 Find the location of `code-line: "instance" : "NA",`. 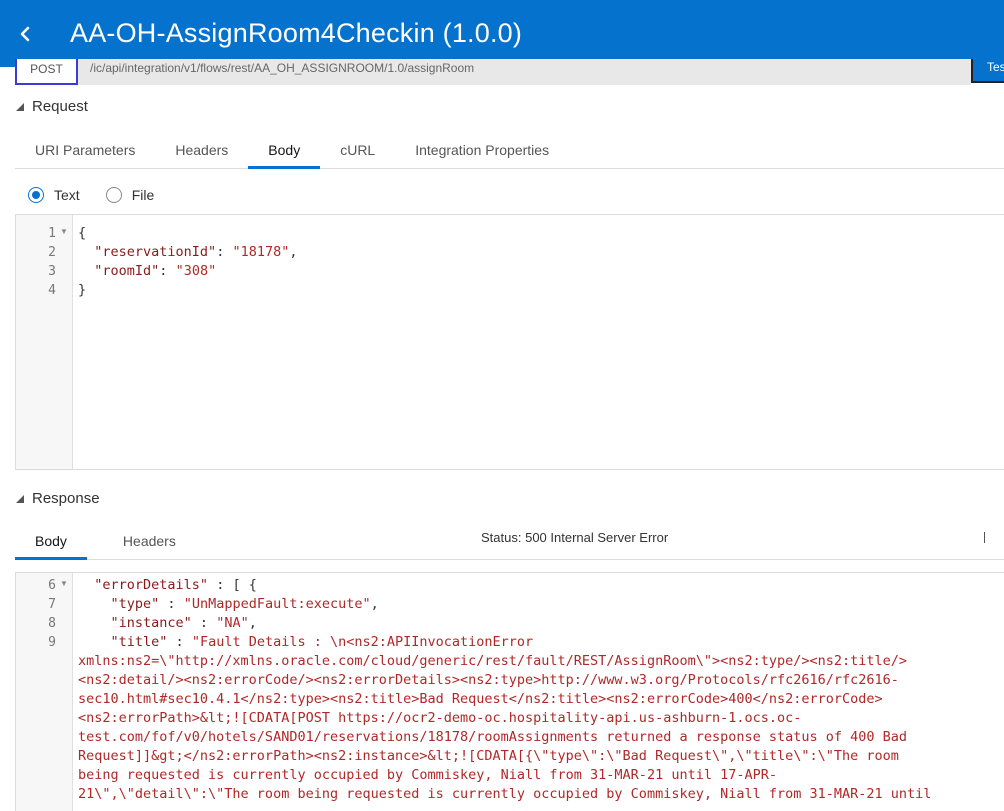

code-line: "instance" : "NA", is located at coordinates (183, 623).